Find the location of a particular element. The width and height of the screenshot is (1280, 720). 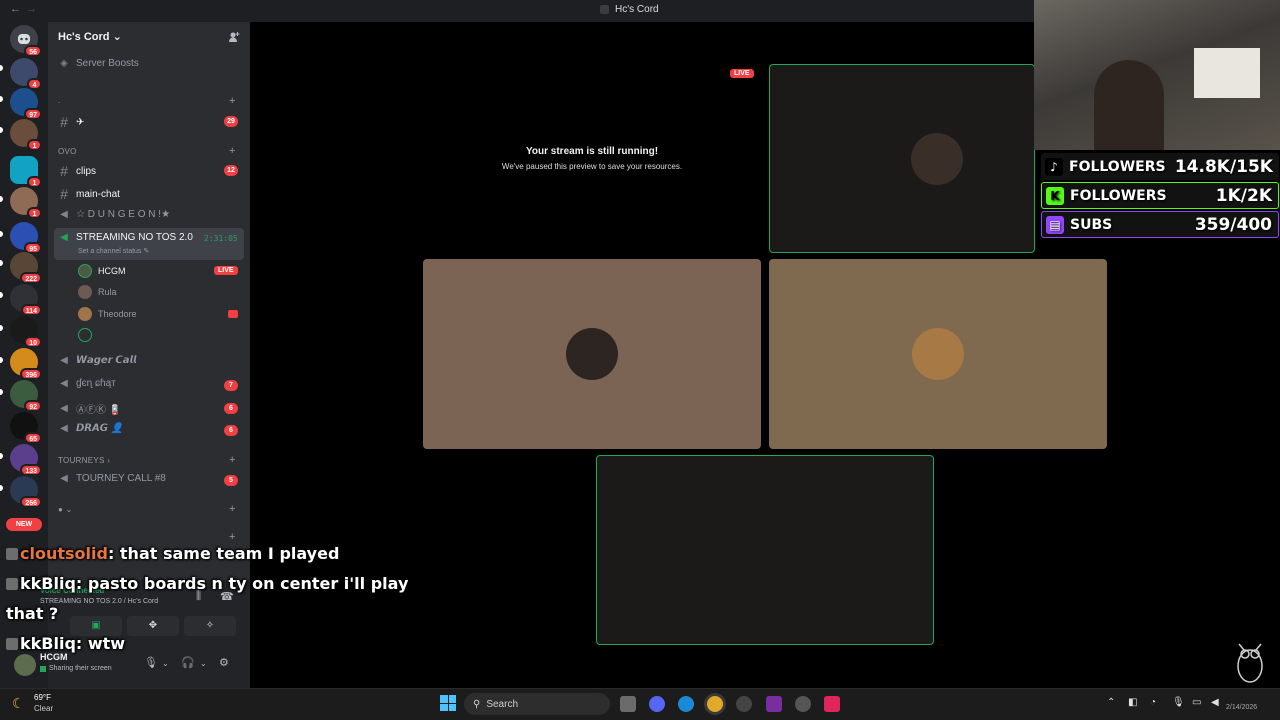

server-boosts-item: ◈ Server Boosts is located at coordinates (98, 63).